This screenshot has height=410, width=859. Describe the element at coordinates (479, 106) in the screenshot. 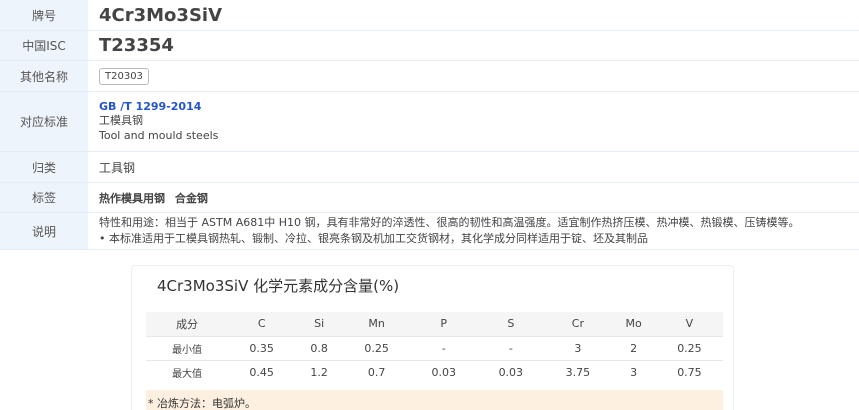

I see `standard-code-link: GB /T 1299-2014` at that location.